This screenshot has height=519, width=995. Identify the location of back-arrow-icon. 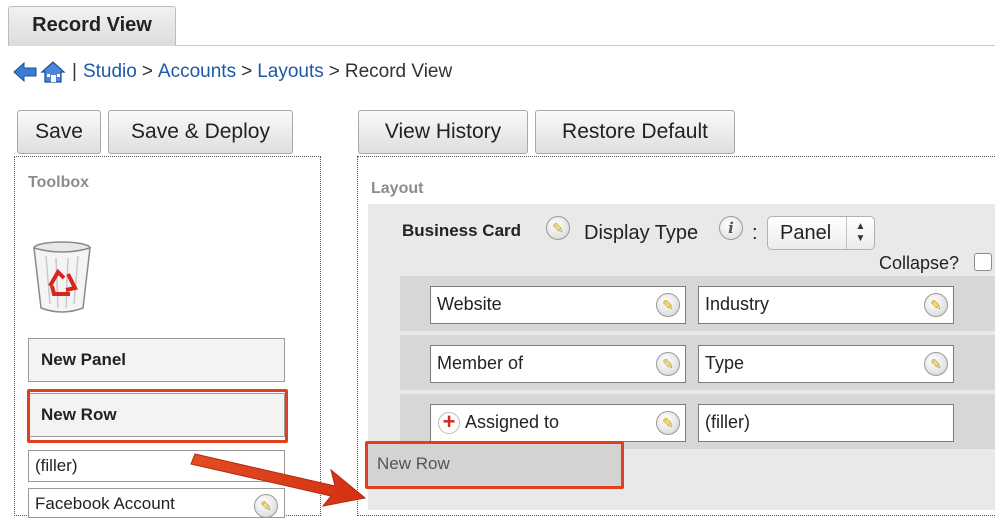
(25, 72).